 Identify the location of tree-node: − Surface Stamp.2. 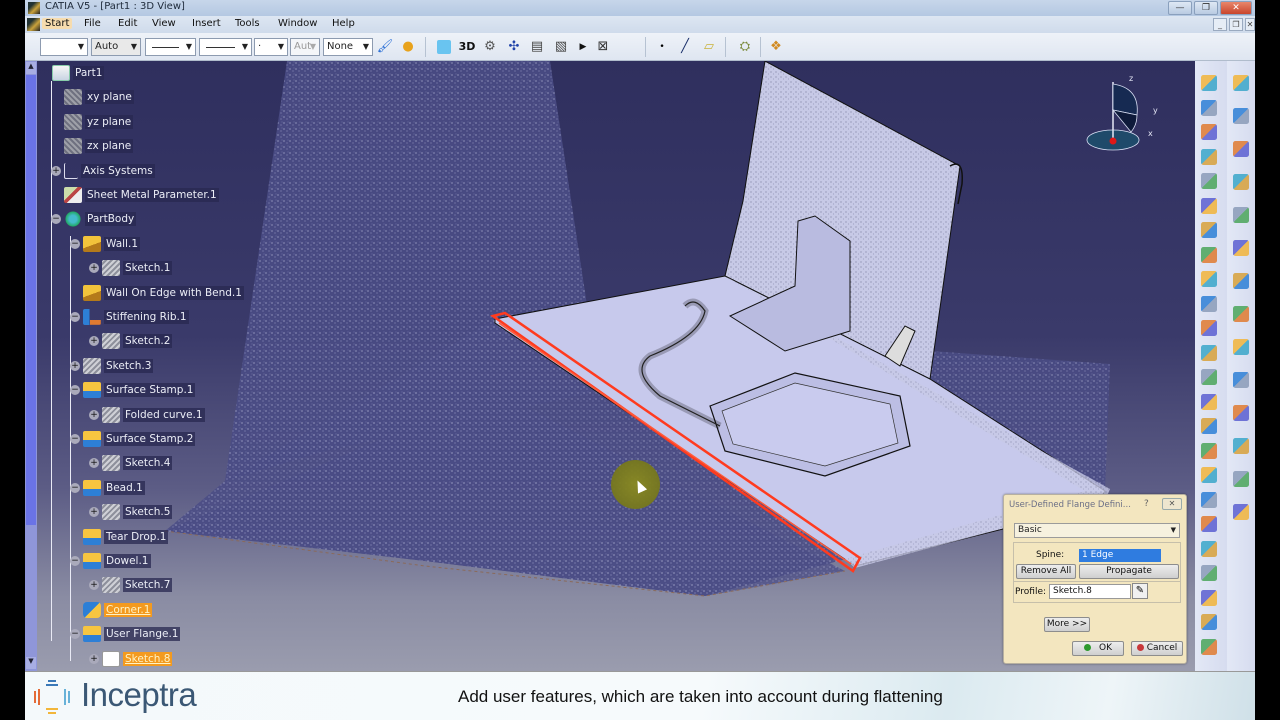
(133, 439).